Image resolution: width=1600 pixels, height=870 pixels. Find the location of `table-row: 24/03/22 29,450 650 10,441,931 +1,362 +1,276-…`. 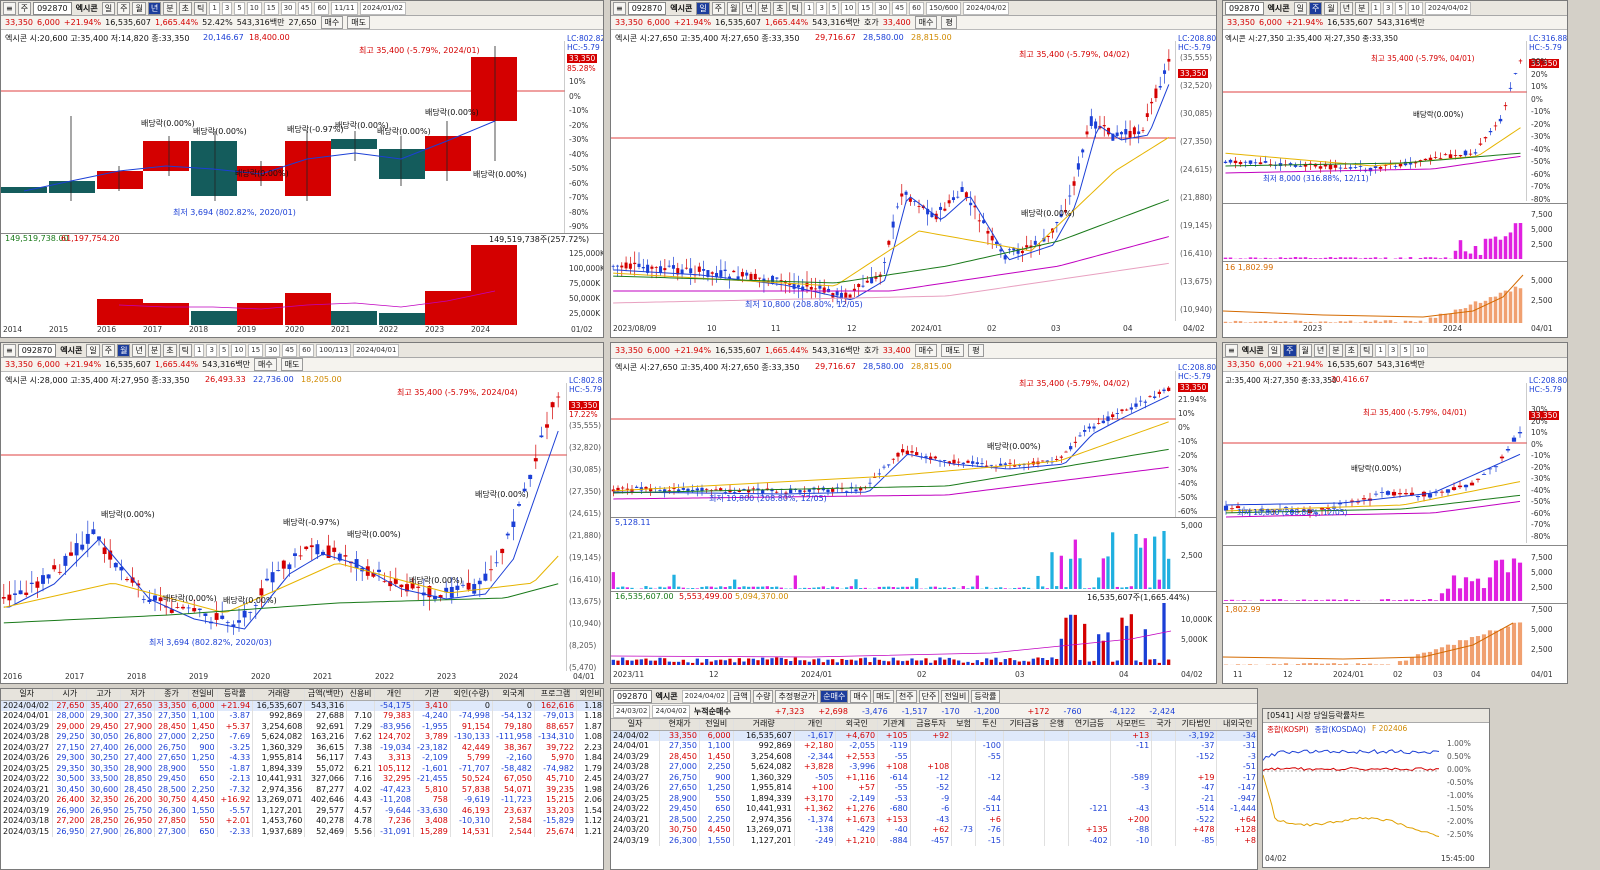

table-row: 24/03/22 29,450 650 10,441,931 +1,362 +1,276-… is located at coordinates (934, 809).